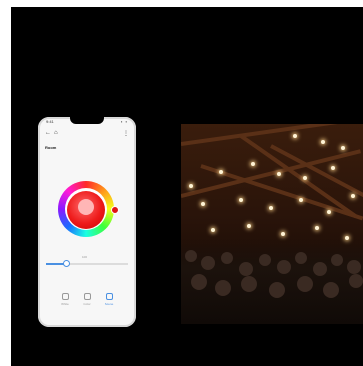 This screenshot has height=366, width=363. What do you see at coordinates (126, 133) in the screenshot?
I see `more-icon: ⋮` at bounding box center [126, 133].